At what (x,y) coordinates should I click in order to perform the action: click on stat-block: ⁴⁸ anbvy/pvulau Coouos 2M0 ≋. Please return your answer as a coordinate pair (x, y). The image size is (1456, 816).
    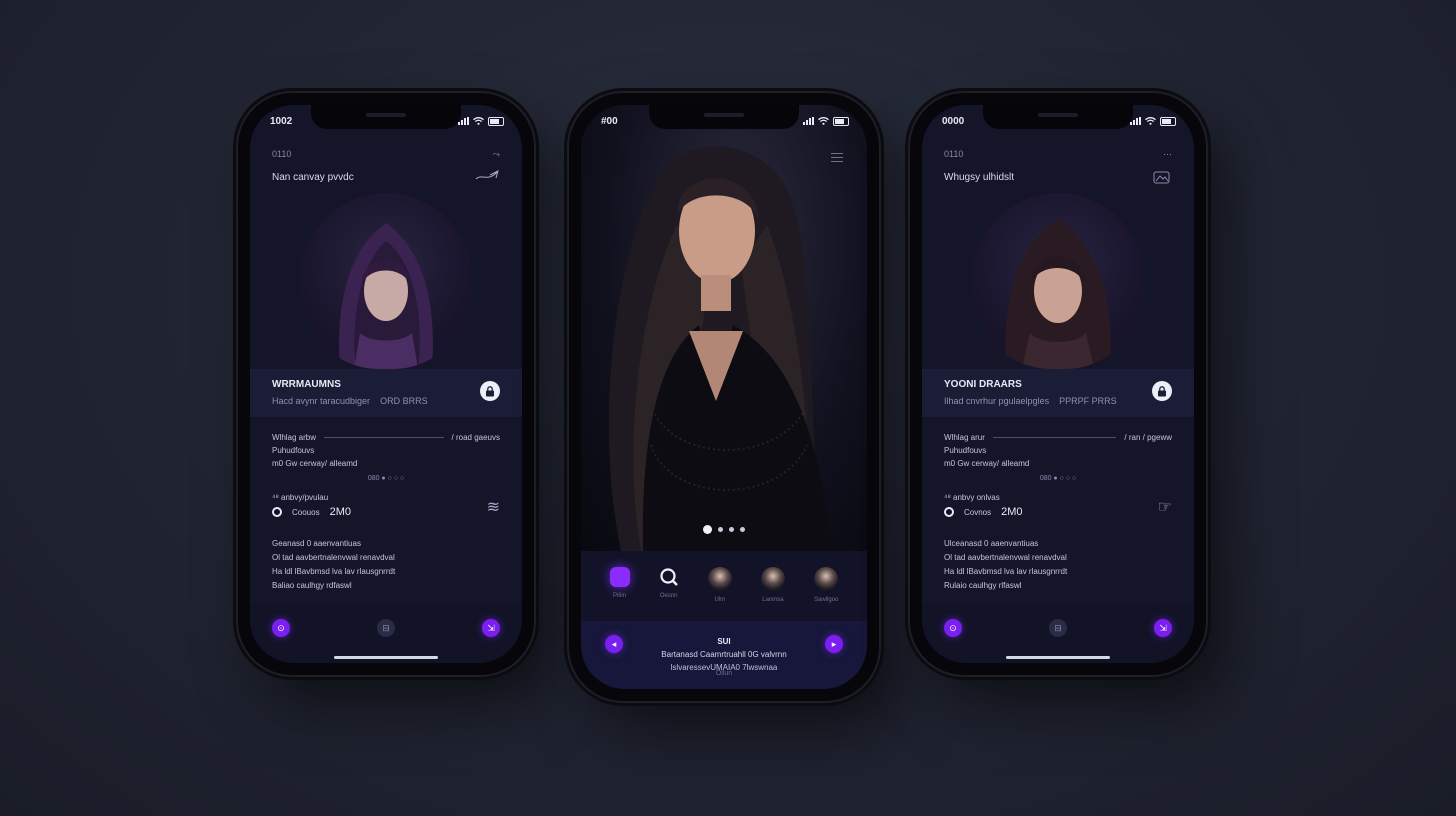
    Looking at the image, I should click on (386, 505).